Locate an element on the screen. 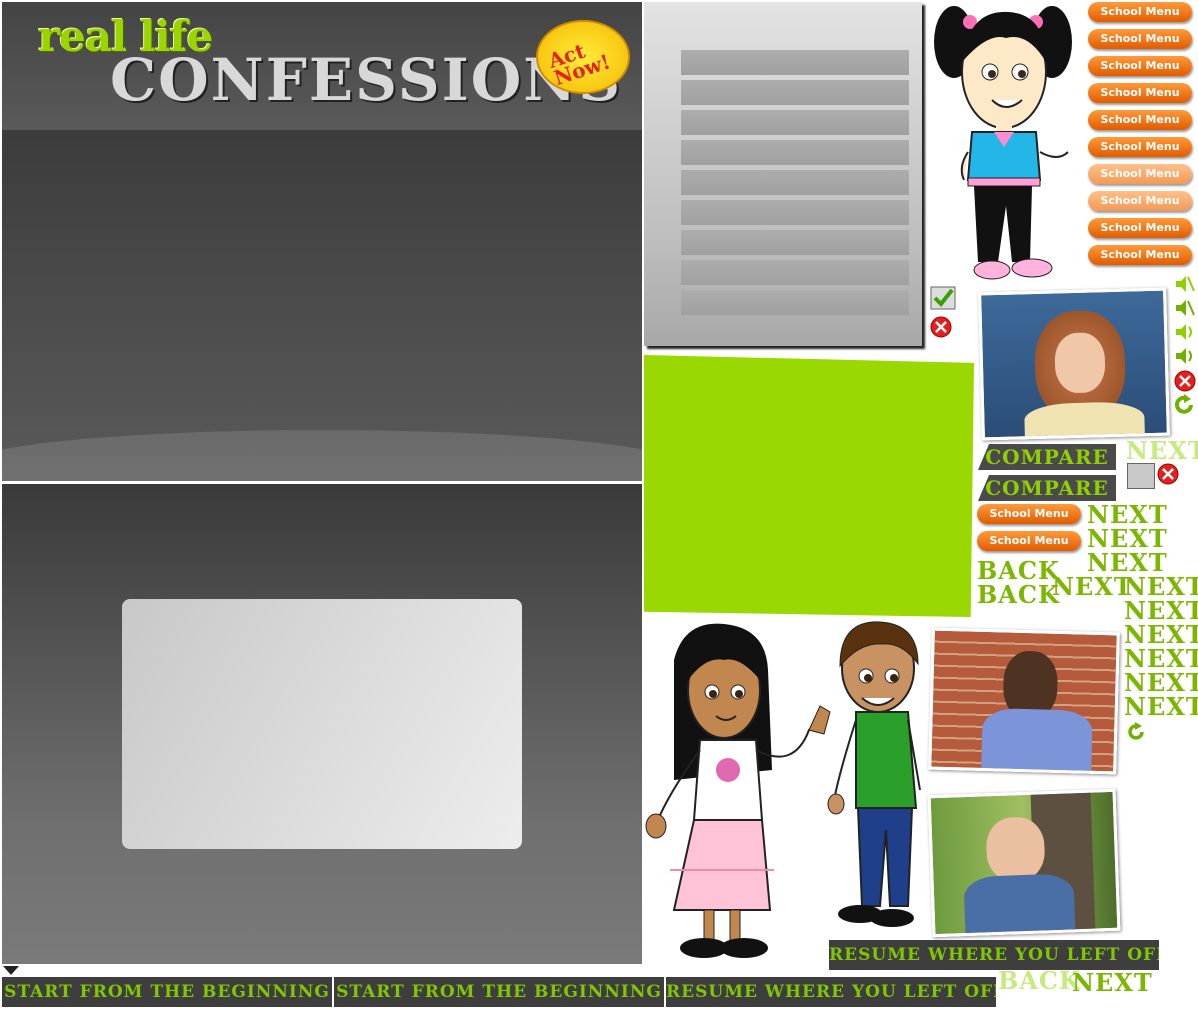  cartoon-girl-braids is located at coordinates (738, 790).